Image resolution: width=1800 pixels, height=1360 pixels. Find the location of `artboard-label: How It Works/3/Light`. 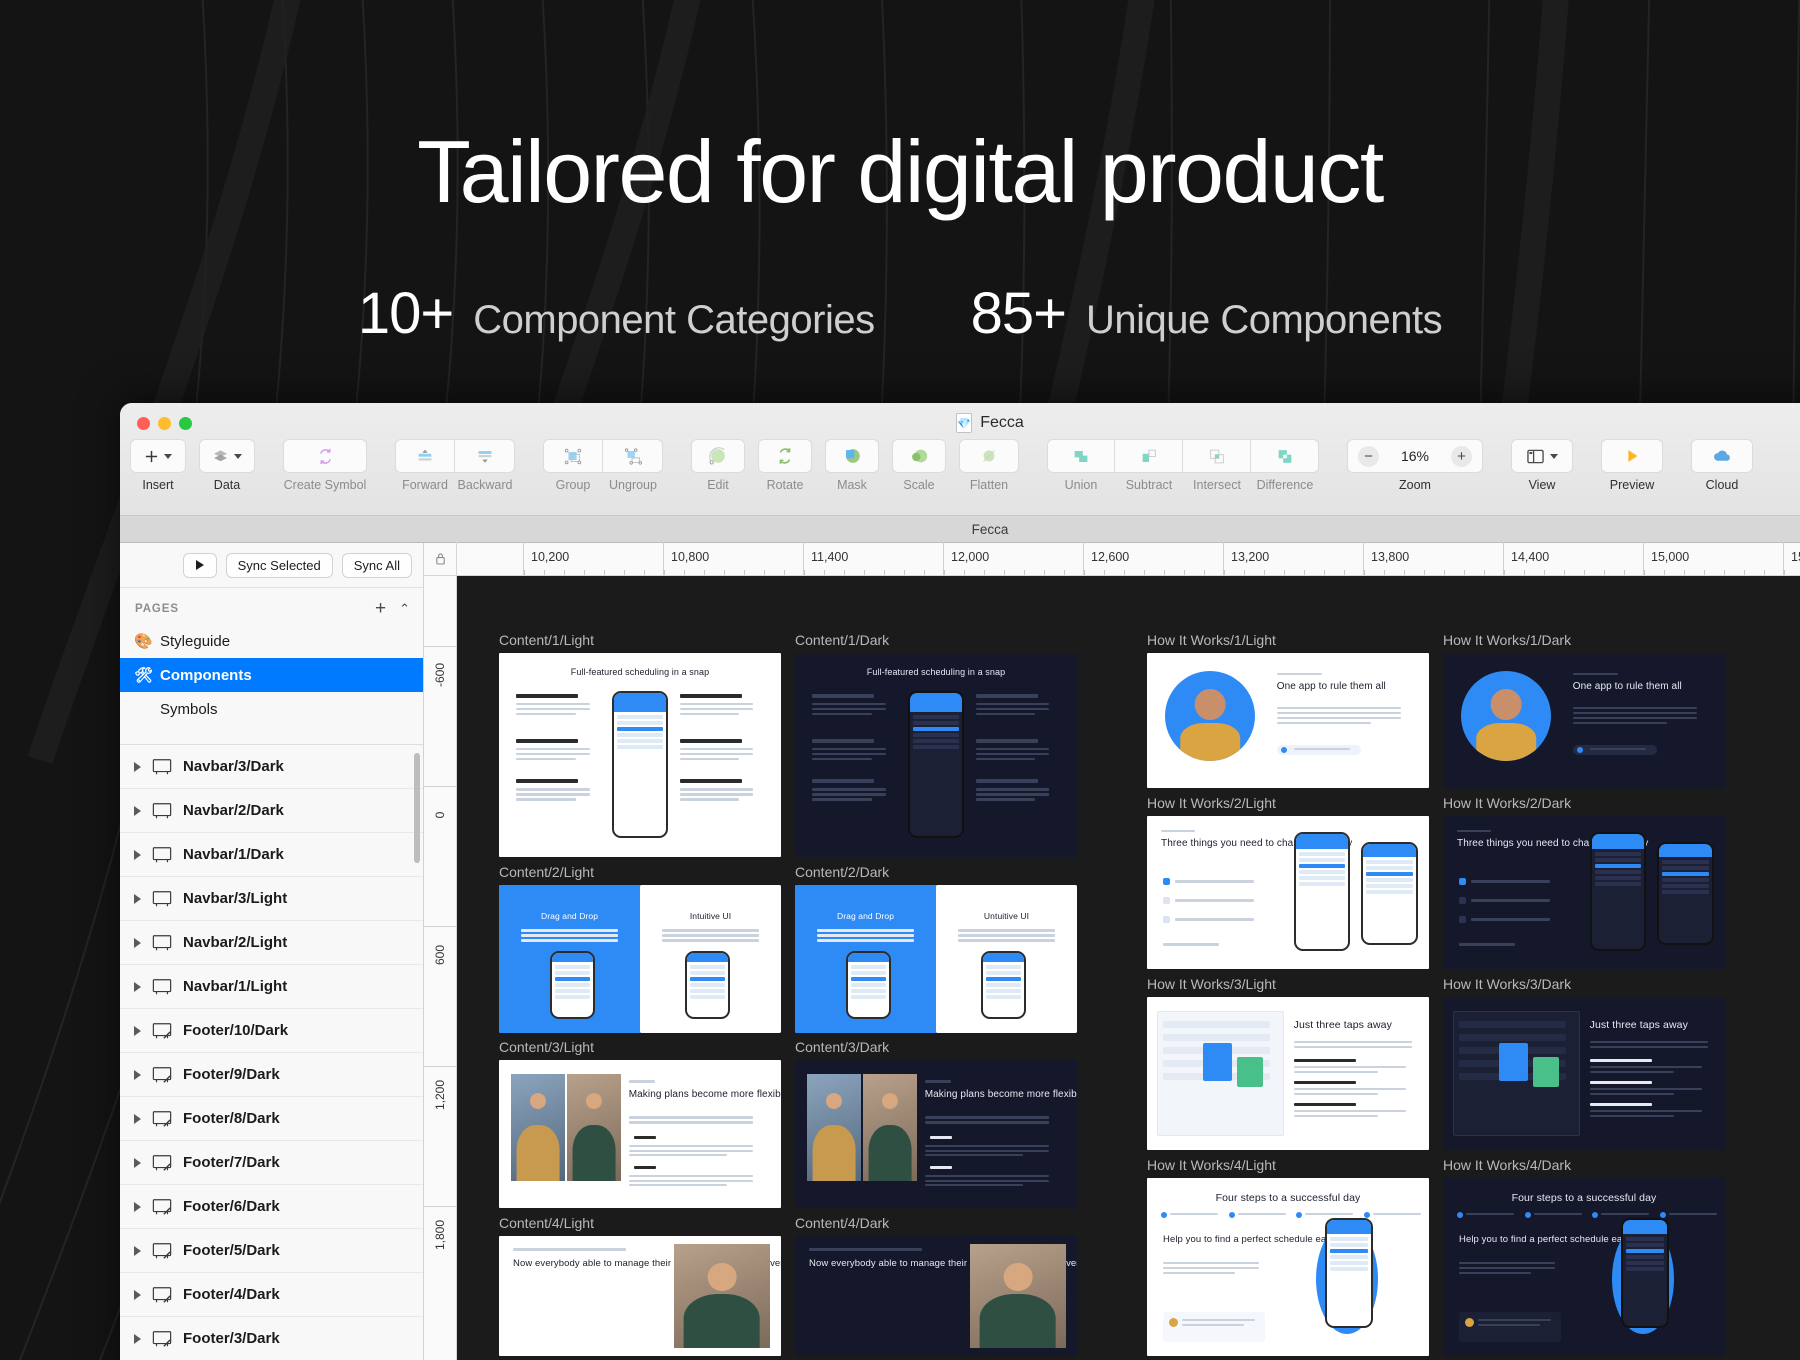

artboard-label: How It Works/3/Light is located at coordinates (1288, 984).